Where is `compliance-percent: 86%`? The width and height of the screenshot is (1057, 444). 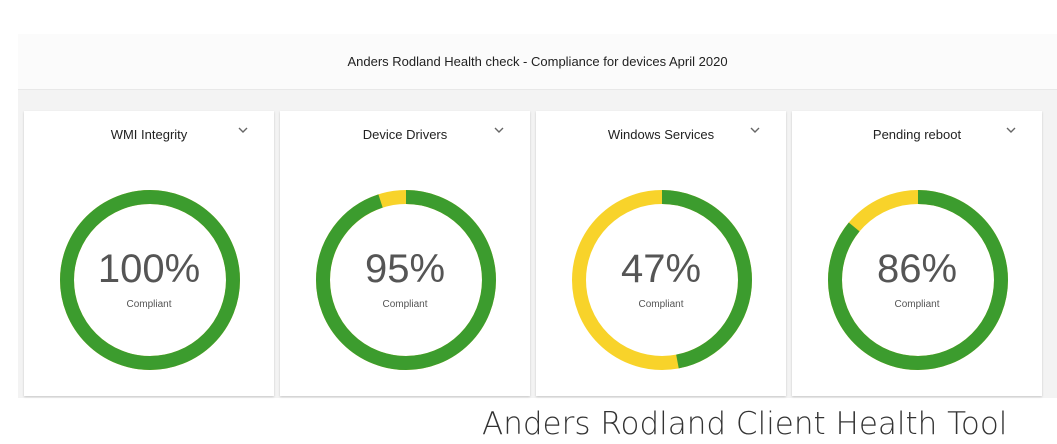 compliance-percent: 86% is located at coordinates (917, 269).